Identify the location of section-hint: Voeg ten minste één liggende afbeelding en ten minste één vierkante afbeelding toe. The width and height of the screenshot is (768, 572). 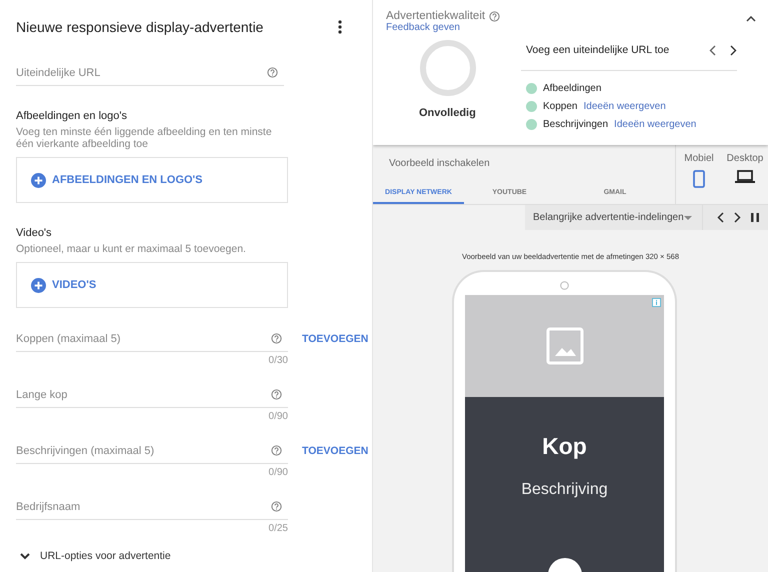
(144, 138).